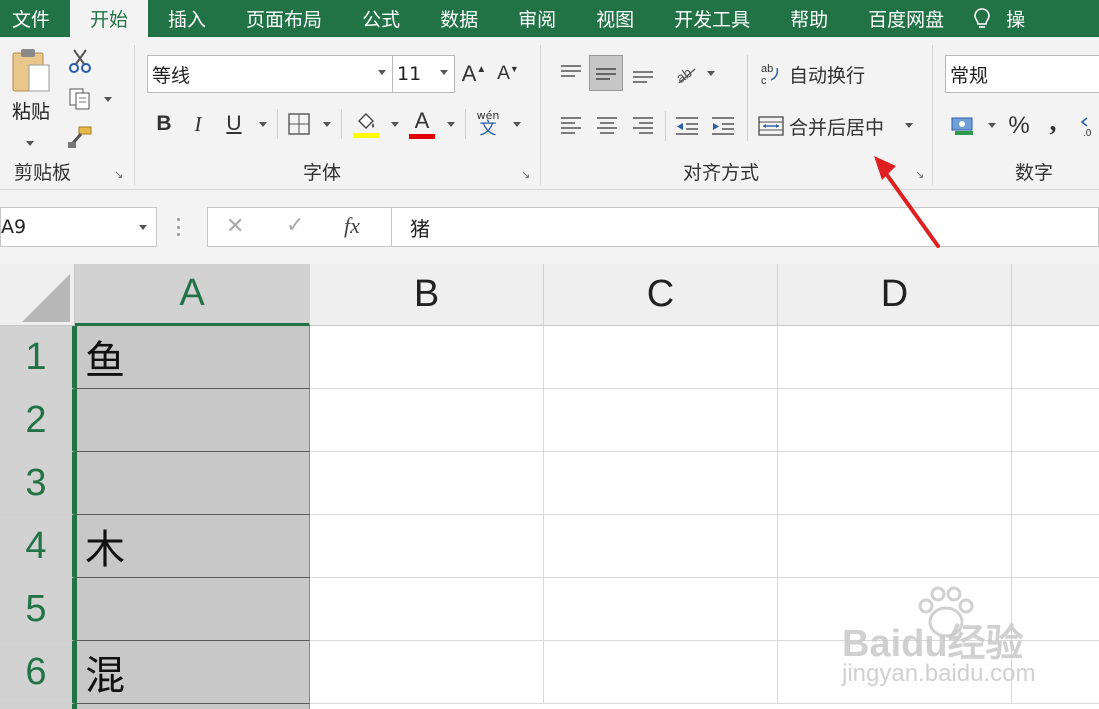  What do you see at coordinates (661, 420) in the screenshot?
I see `cell-c2` at bounding box center [661, 420].